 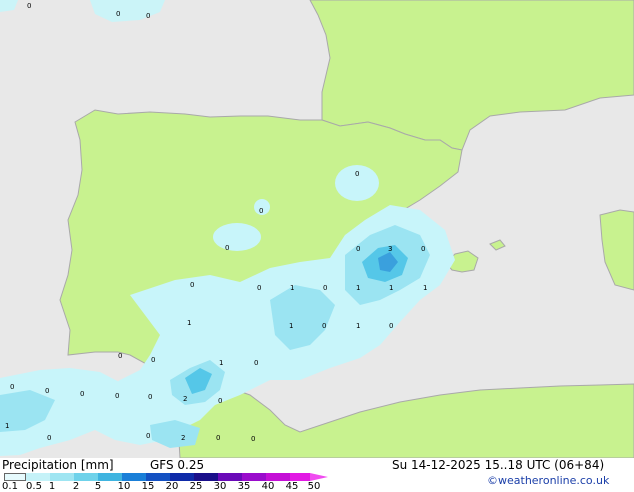 I want to click on legend-label: 25, so click(x=196, y=486).